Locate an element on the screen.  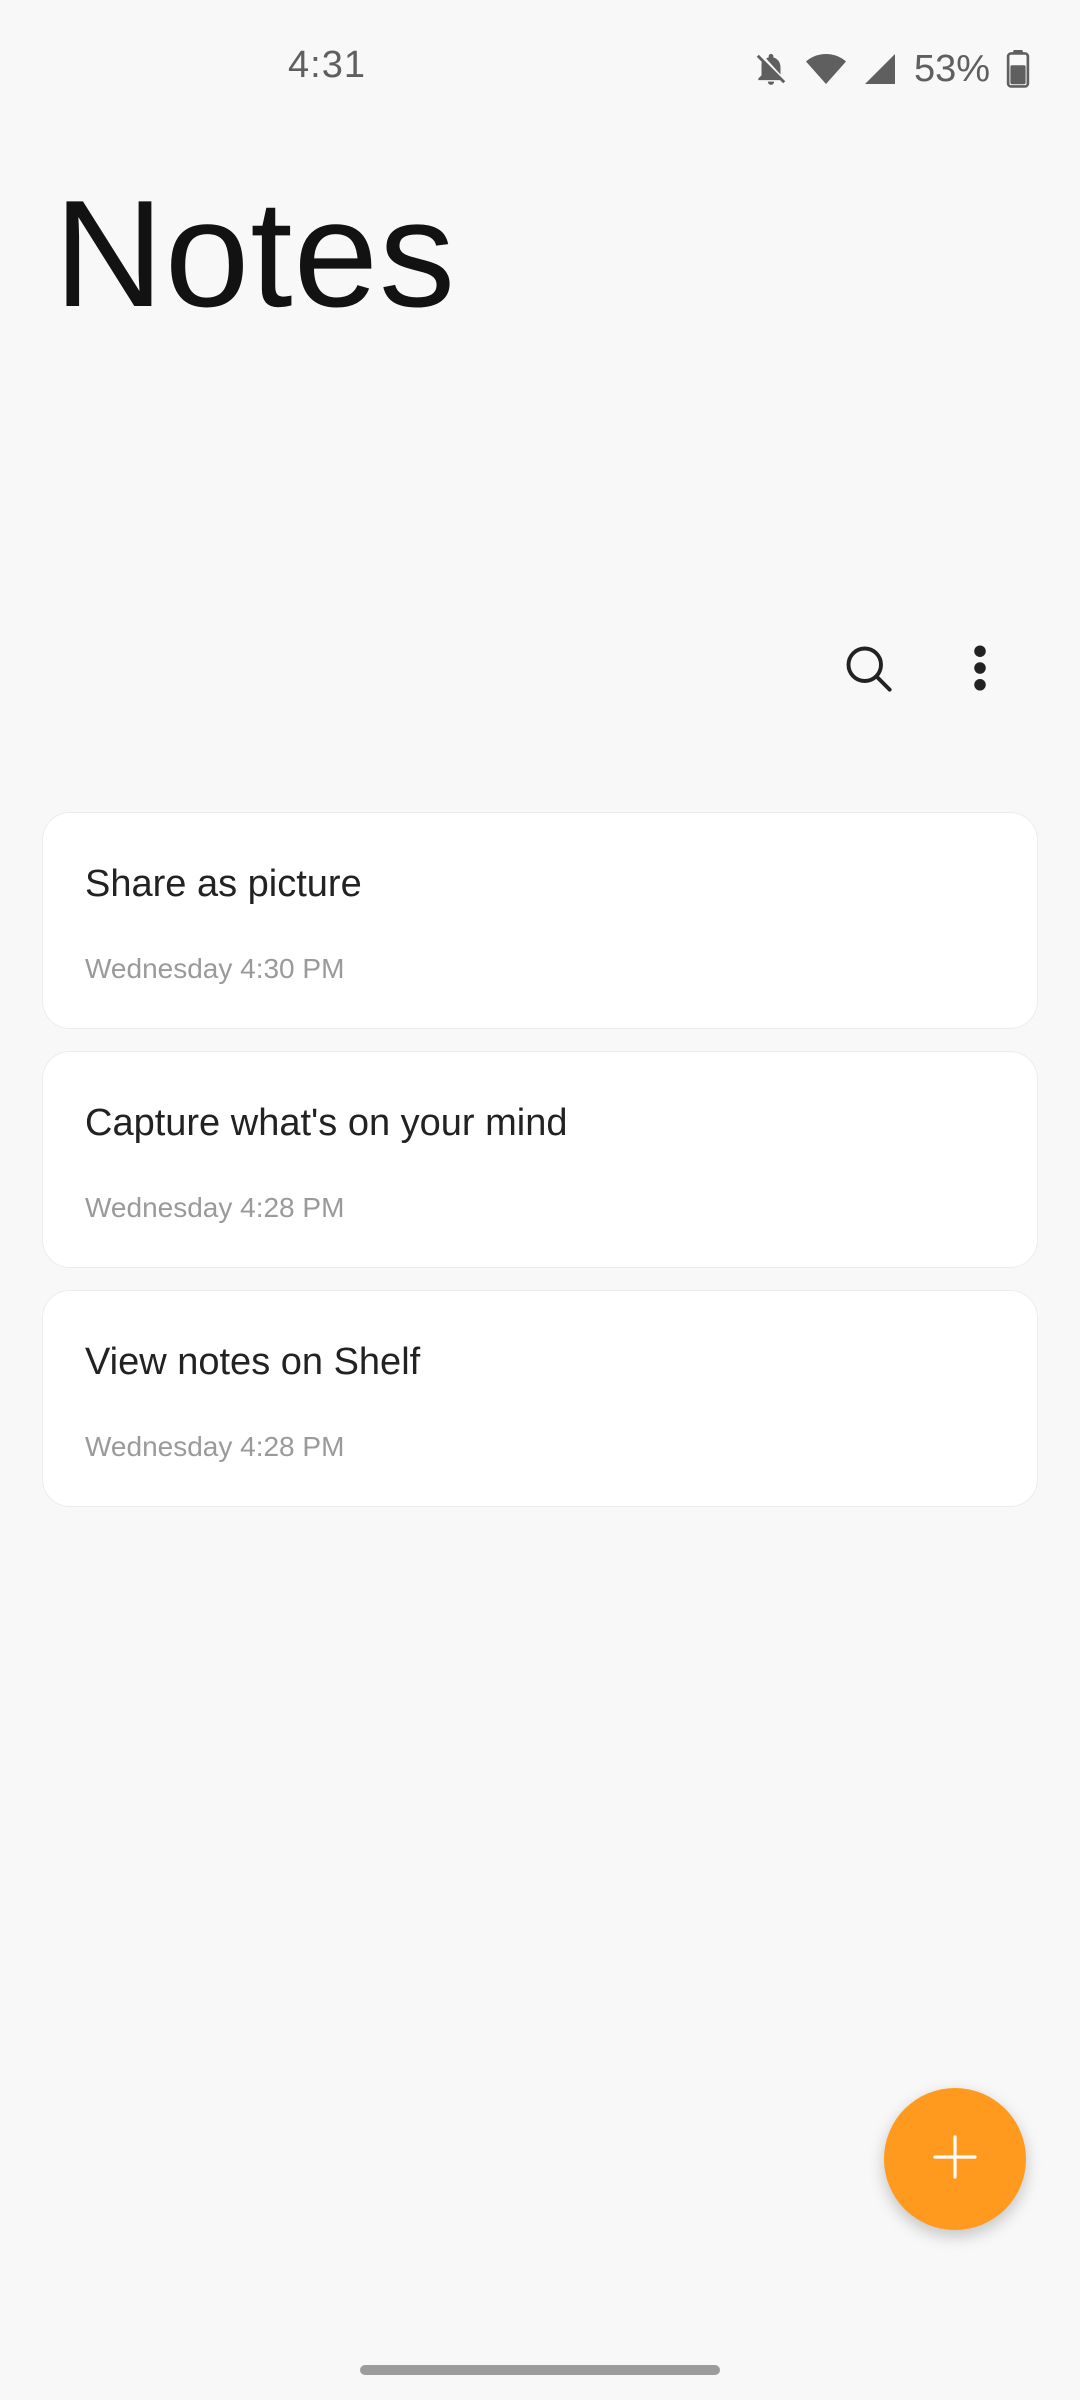
more-options-button is located at coordinates (980, 670).